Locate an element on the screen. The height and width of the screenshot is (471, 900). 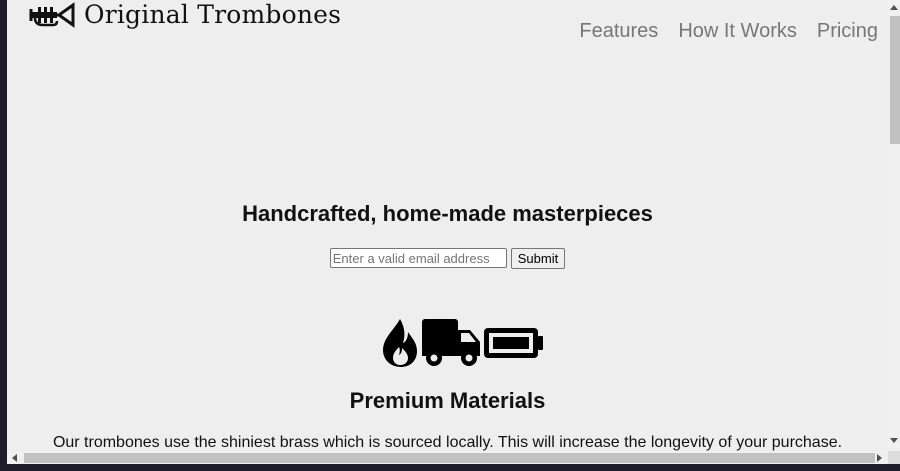
scroll-up-arrow-icon is located at coordinates (894, 7).